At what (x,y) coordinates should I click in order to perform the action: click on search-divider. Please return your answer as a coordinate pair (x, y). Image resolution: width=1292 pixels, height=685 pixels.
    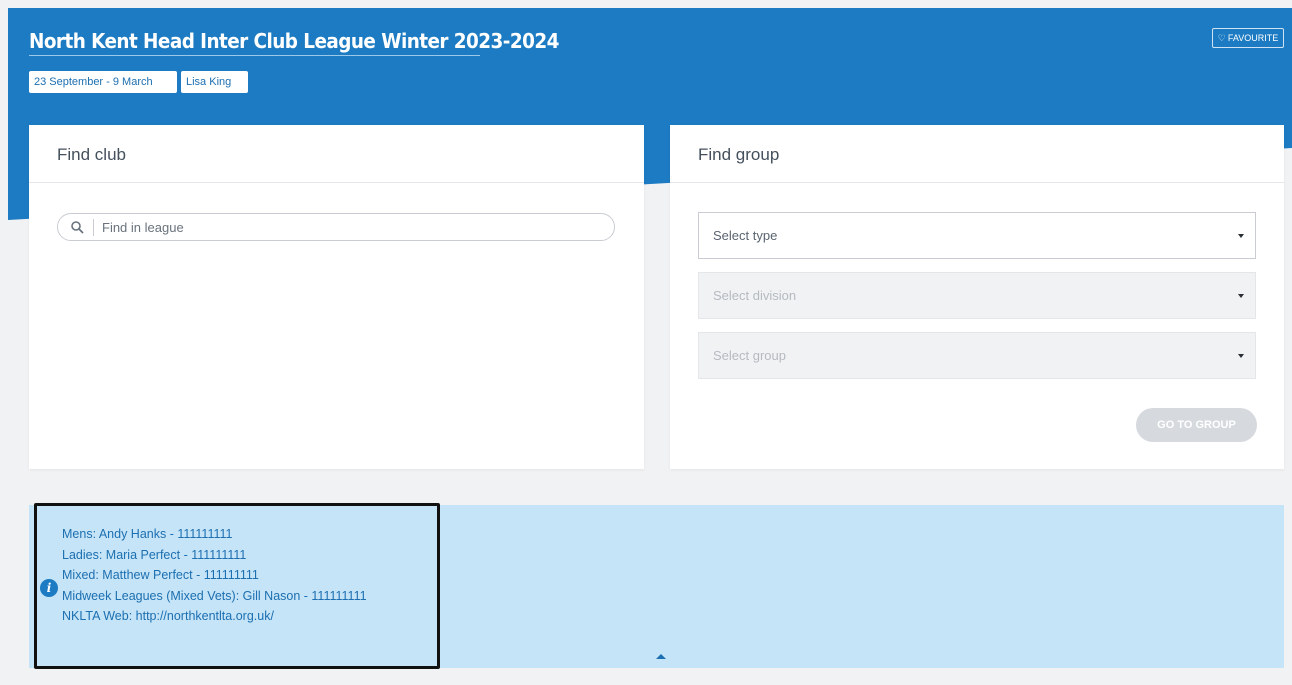
    Looking at the image, I should click on (93, 227).